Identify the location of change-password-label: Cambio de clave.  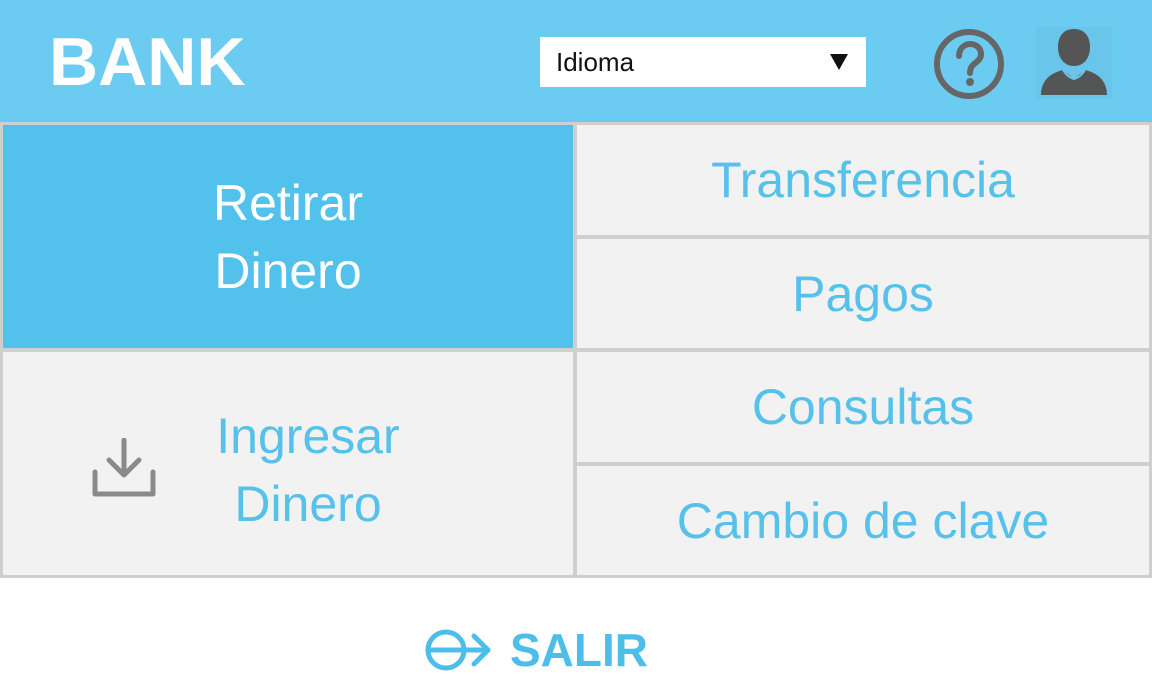
(863, 520).